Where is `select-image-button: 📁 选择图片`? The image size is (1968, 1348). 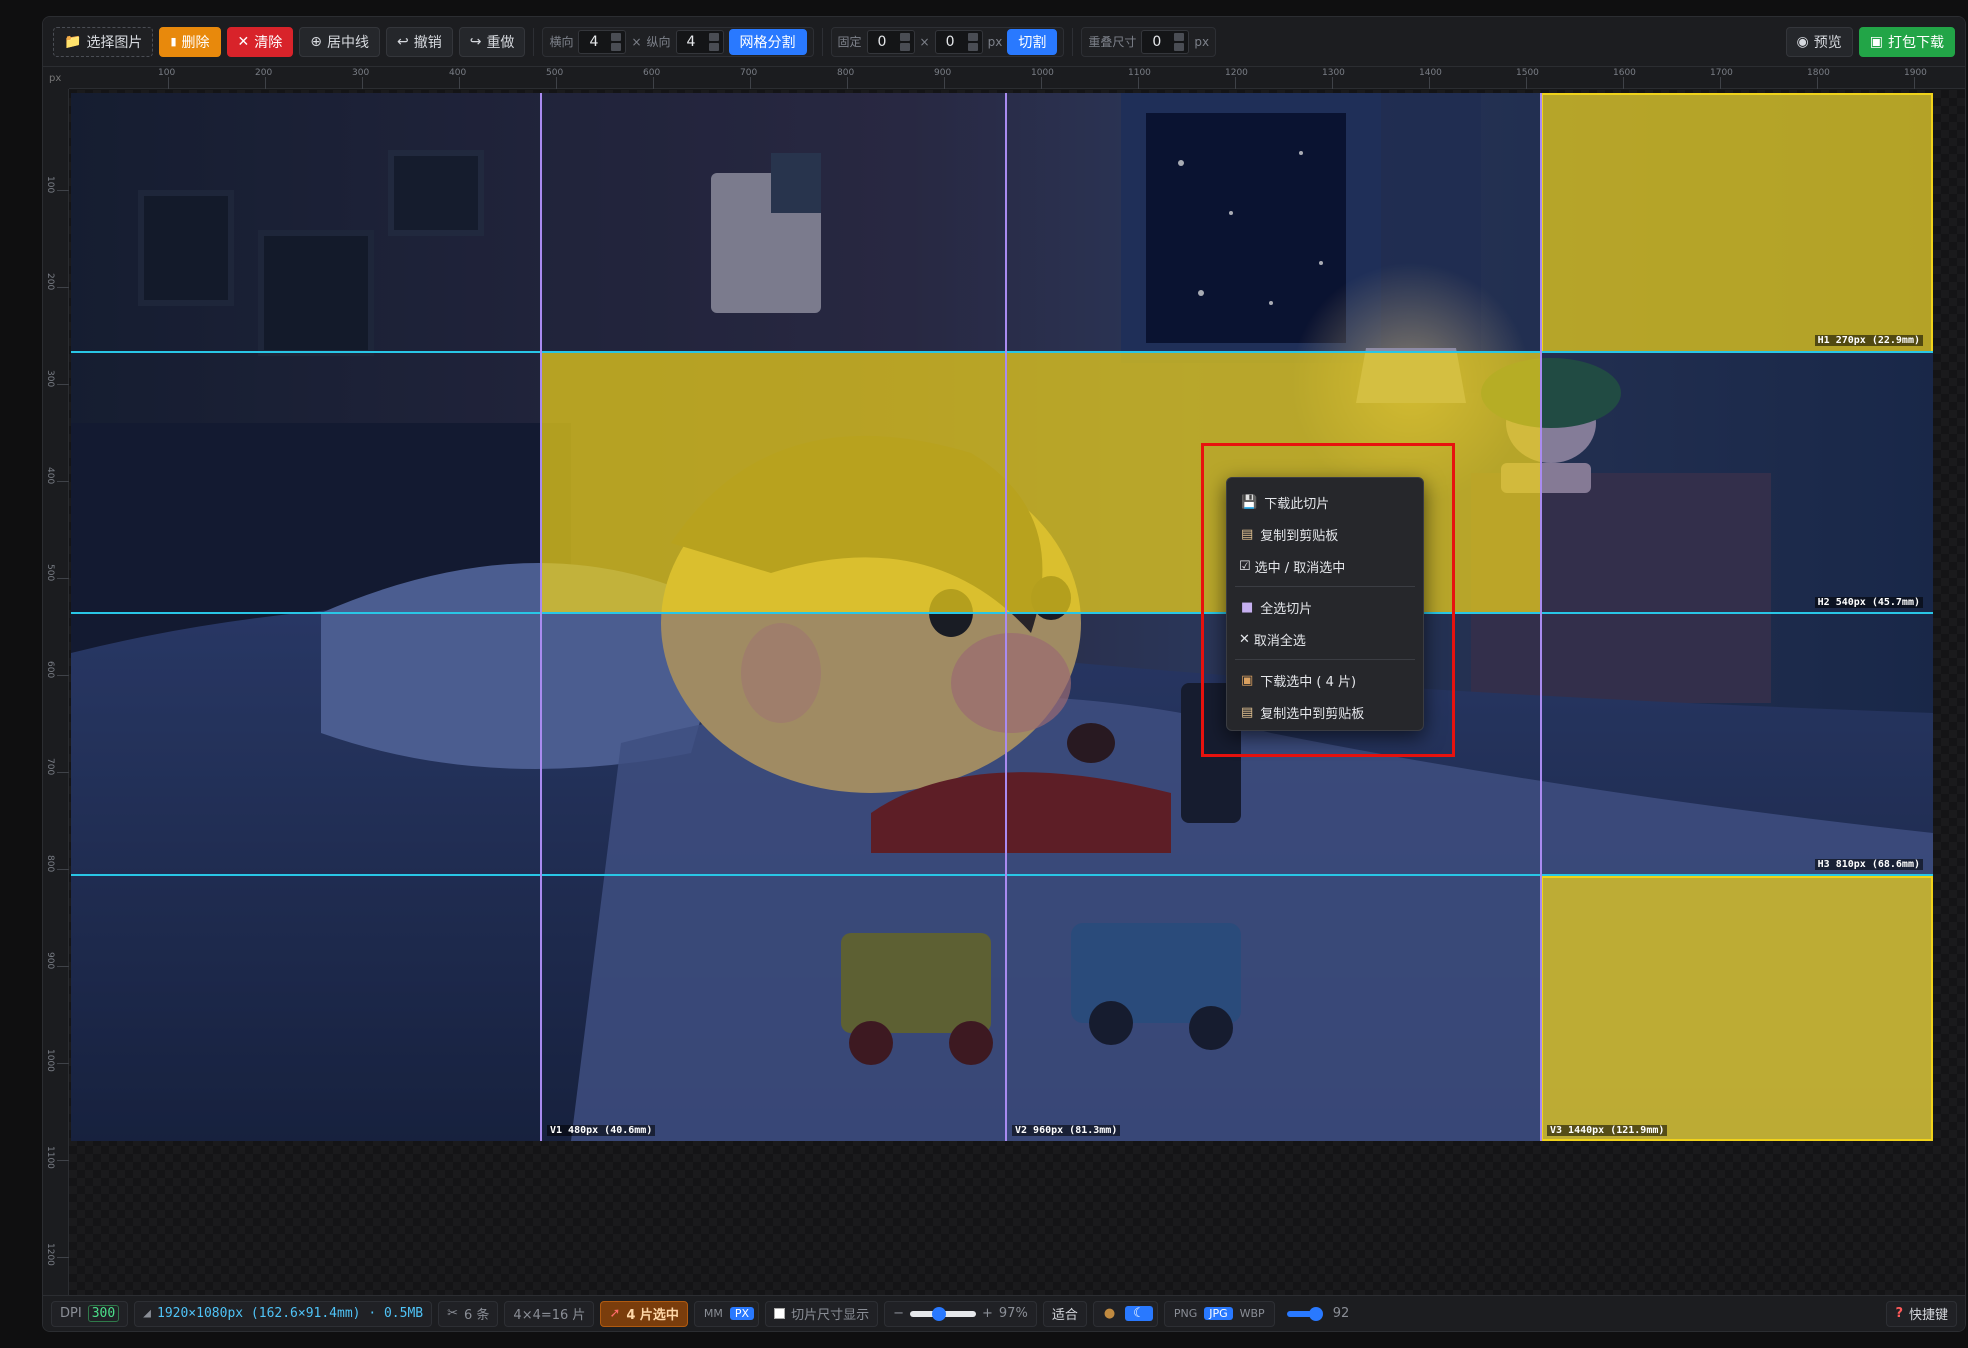 select-image-button: 📁 选择图片 is located at coordinates (103, 41).